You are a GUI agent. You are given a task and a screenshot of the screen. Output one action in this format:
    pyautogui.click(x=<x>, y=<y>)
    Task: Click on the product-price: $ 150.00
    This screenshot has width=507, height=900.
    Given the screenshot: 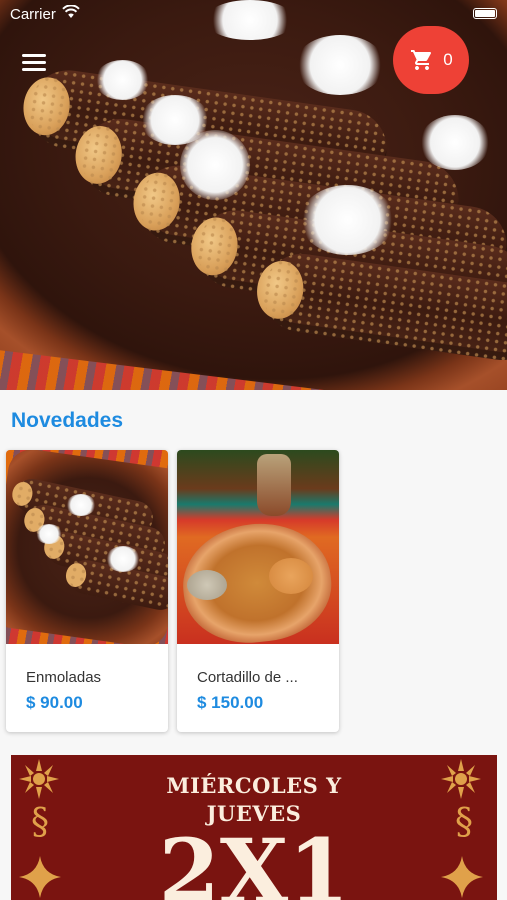 What is the action you would take?
    pyautogui.click(x=230, y=702)
    